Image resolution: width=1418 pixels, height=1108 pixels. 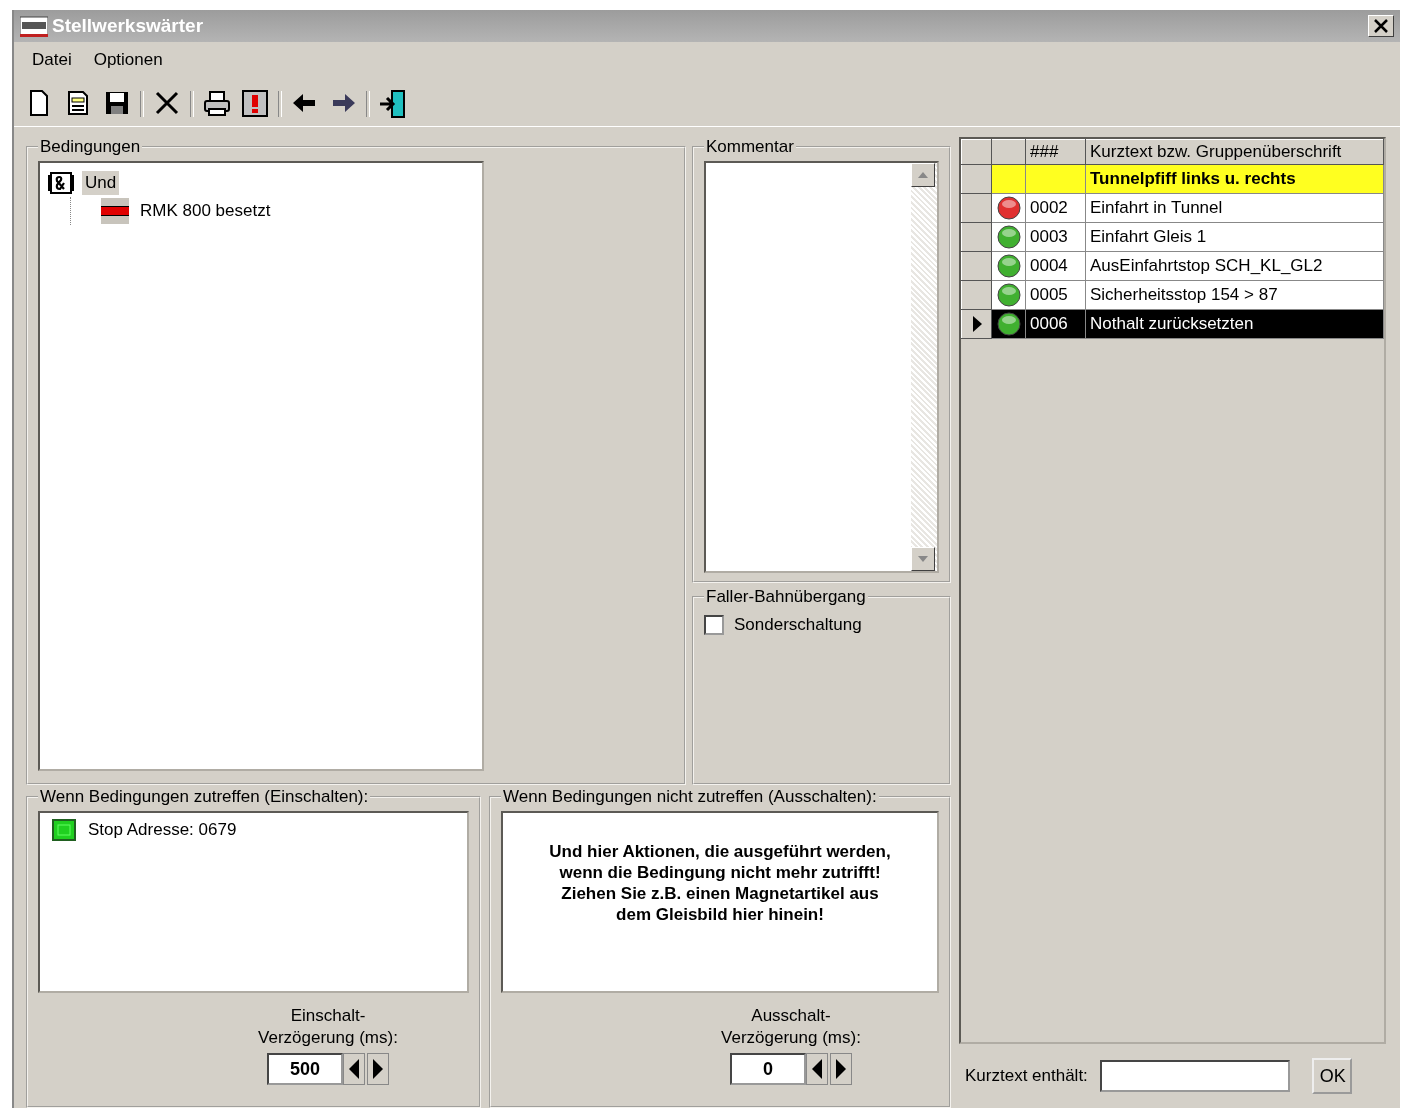 I want to click on filter-label: Kurztext enthält:, so click(x=1026, y=1076).